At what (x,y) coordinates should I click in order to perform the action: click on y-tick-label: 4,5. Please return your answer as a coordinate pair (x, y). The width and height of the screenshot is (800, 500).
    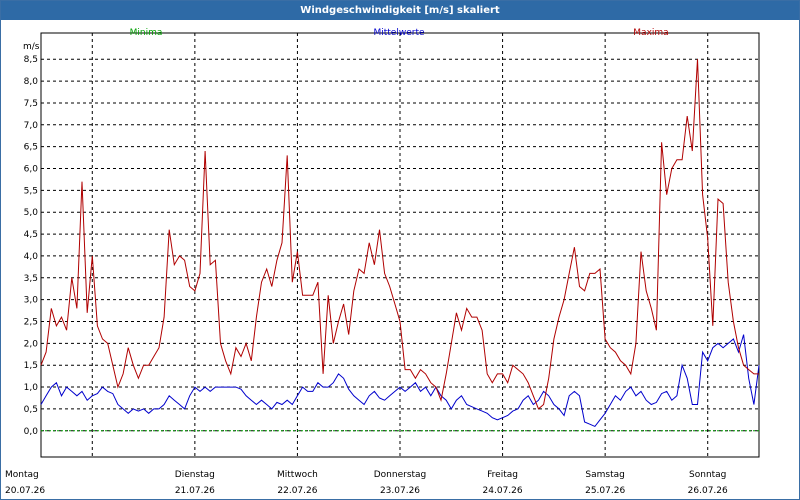
    Looking at the image, I should click on (31, 235).